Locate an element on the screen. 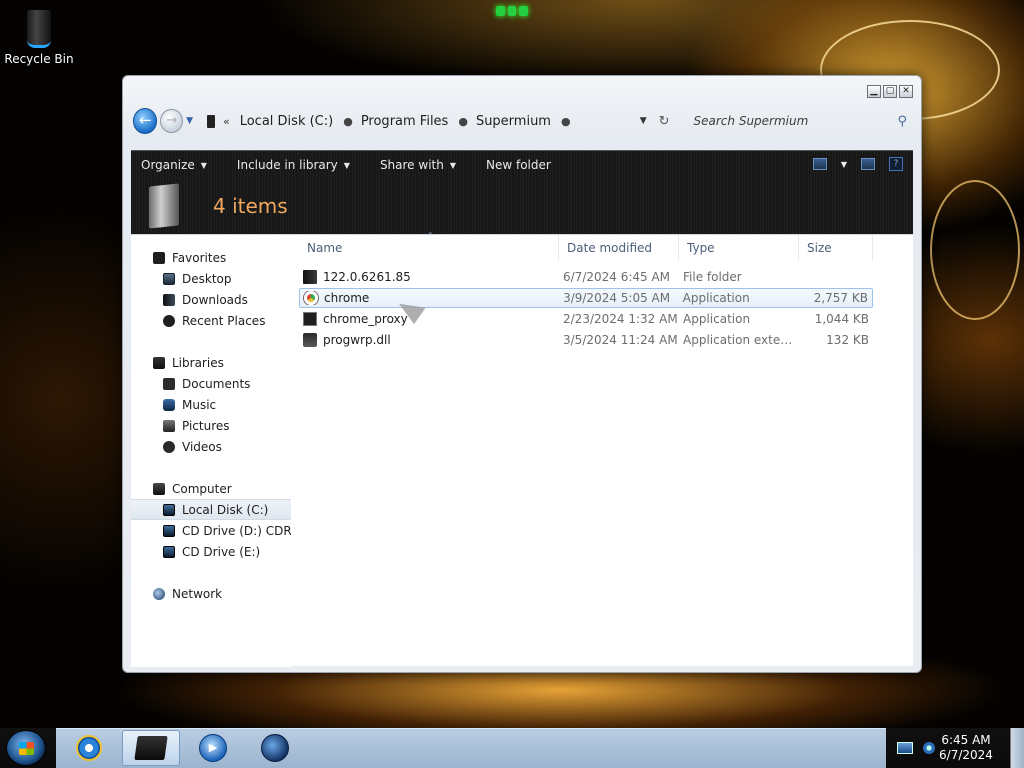 The image size is (1024, 768). taskbar-band is located at coordinates (471, 748).